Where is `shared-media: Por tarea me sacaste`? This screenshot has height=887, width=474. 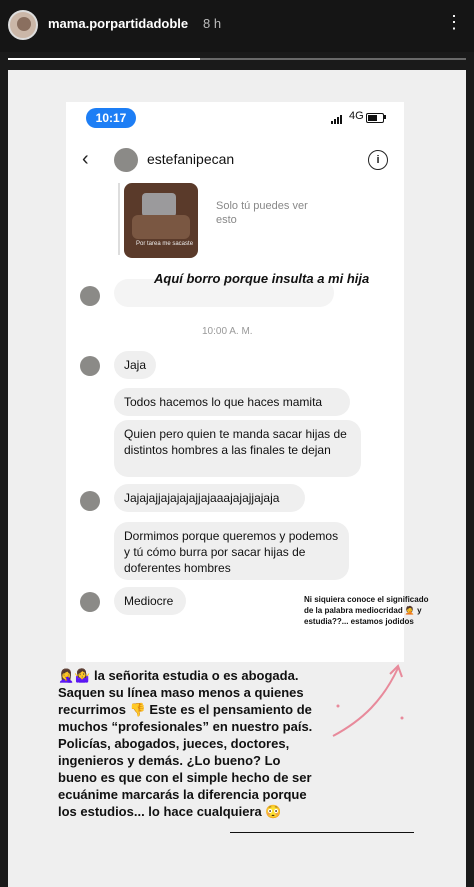
shared-media: Por tarea me sacaste is located at coordinates (161, 220).